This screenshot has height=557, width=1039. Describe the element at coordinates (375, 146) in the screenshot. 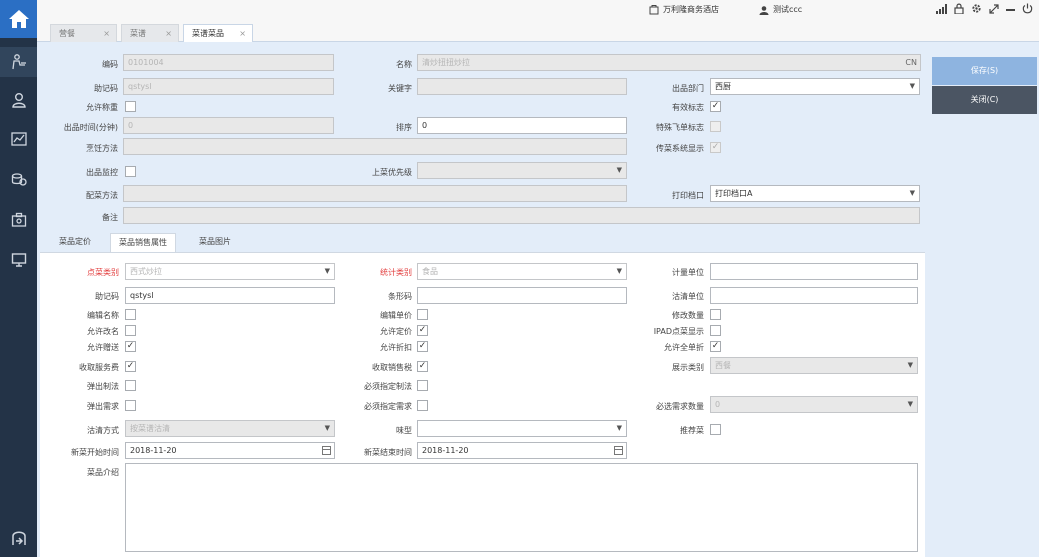

I see `cook-input` at that location.